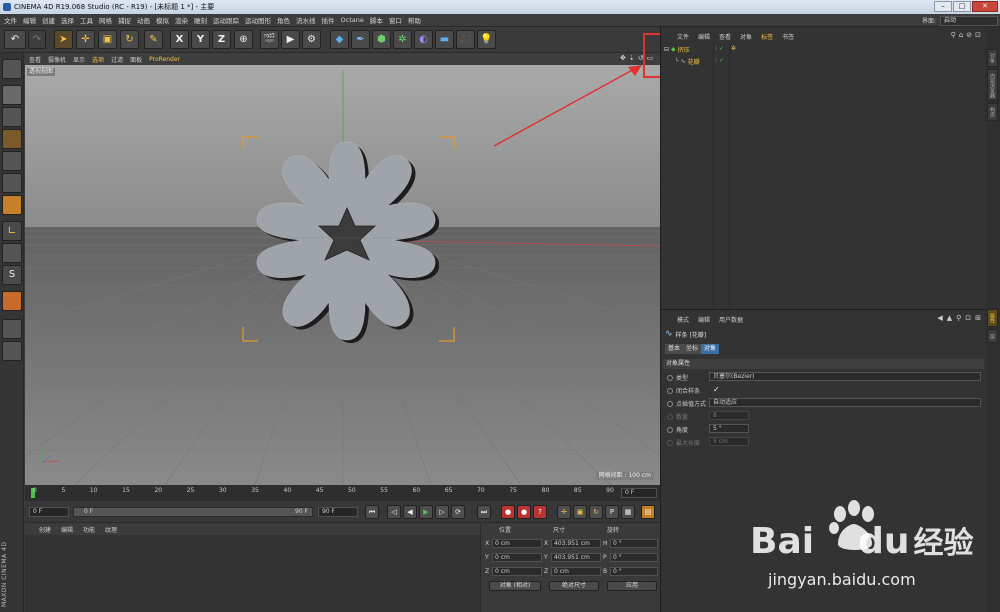 This screenshot has width=1000, height=612. I want to click on object-name: 花瓣, so click(694, 61).